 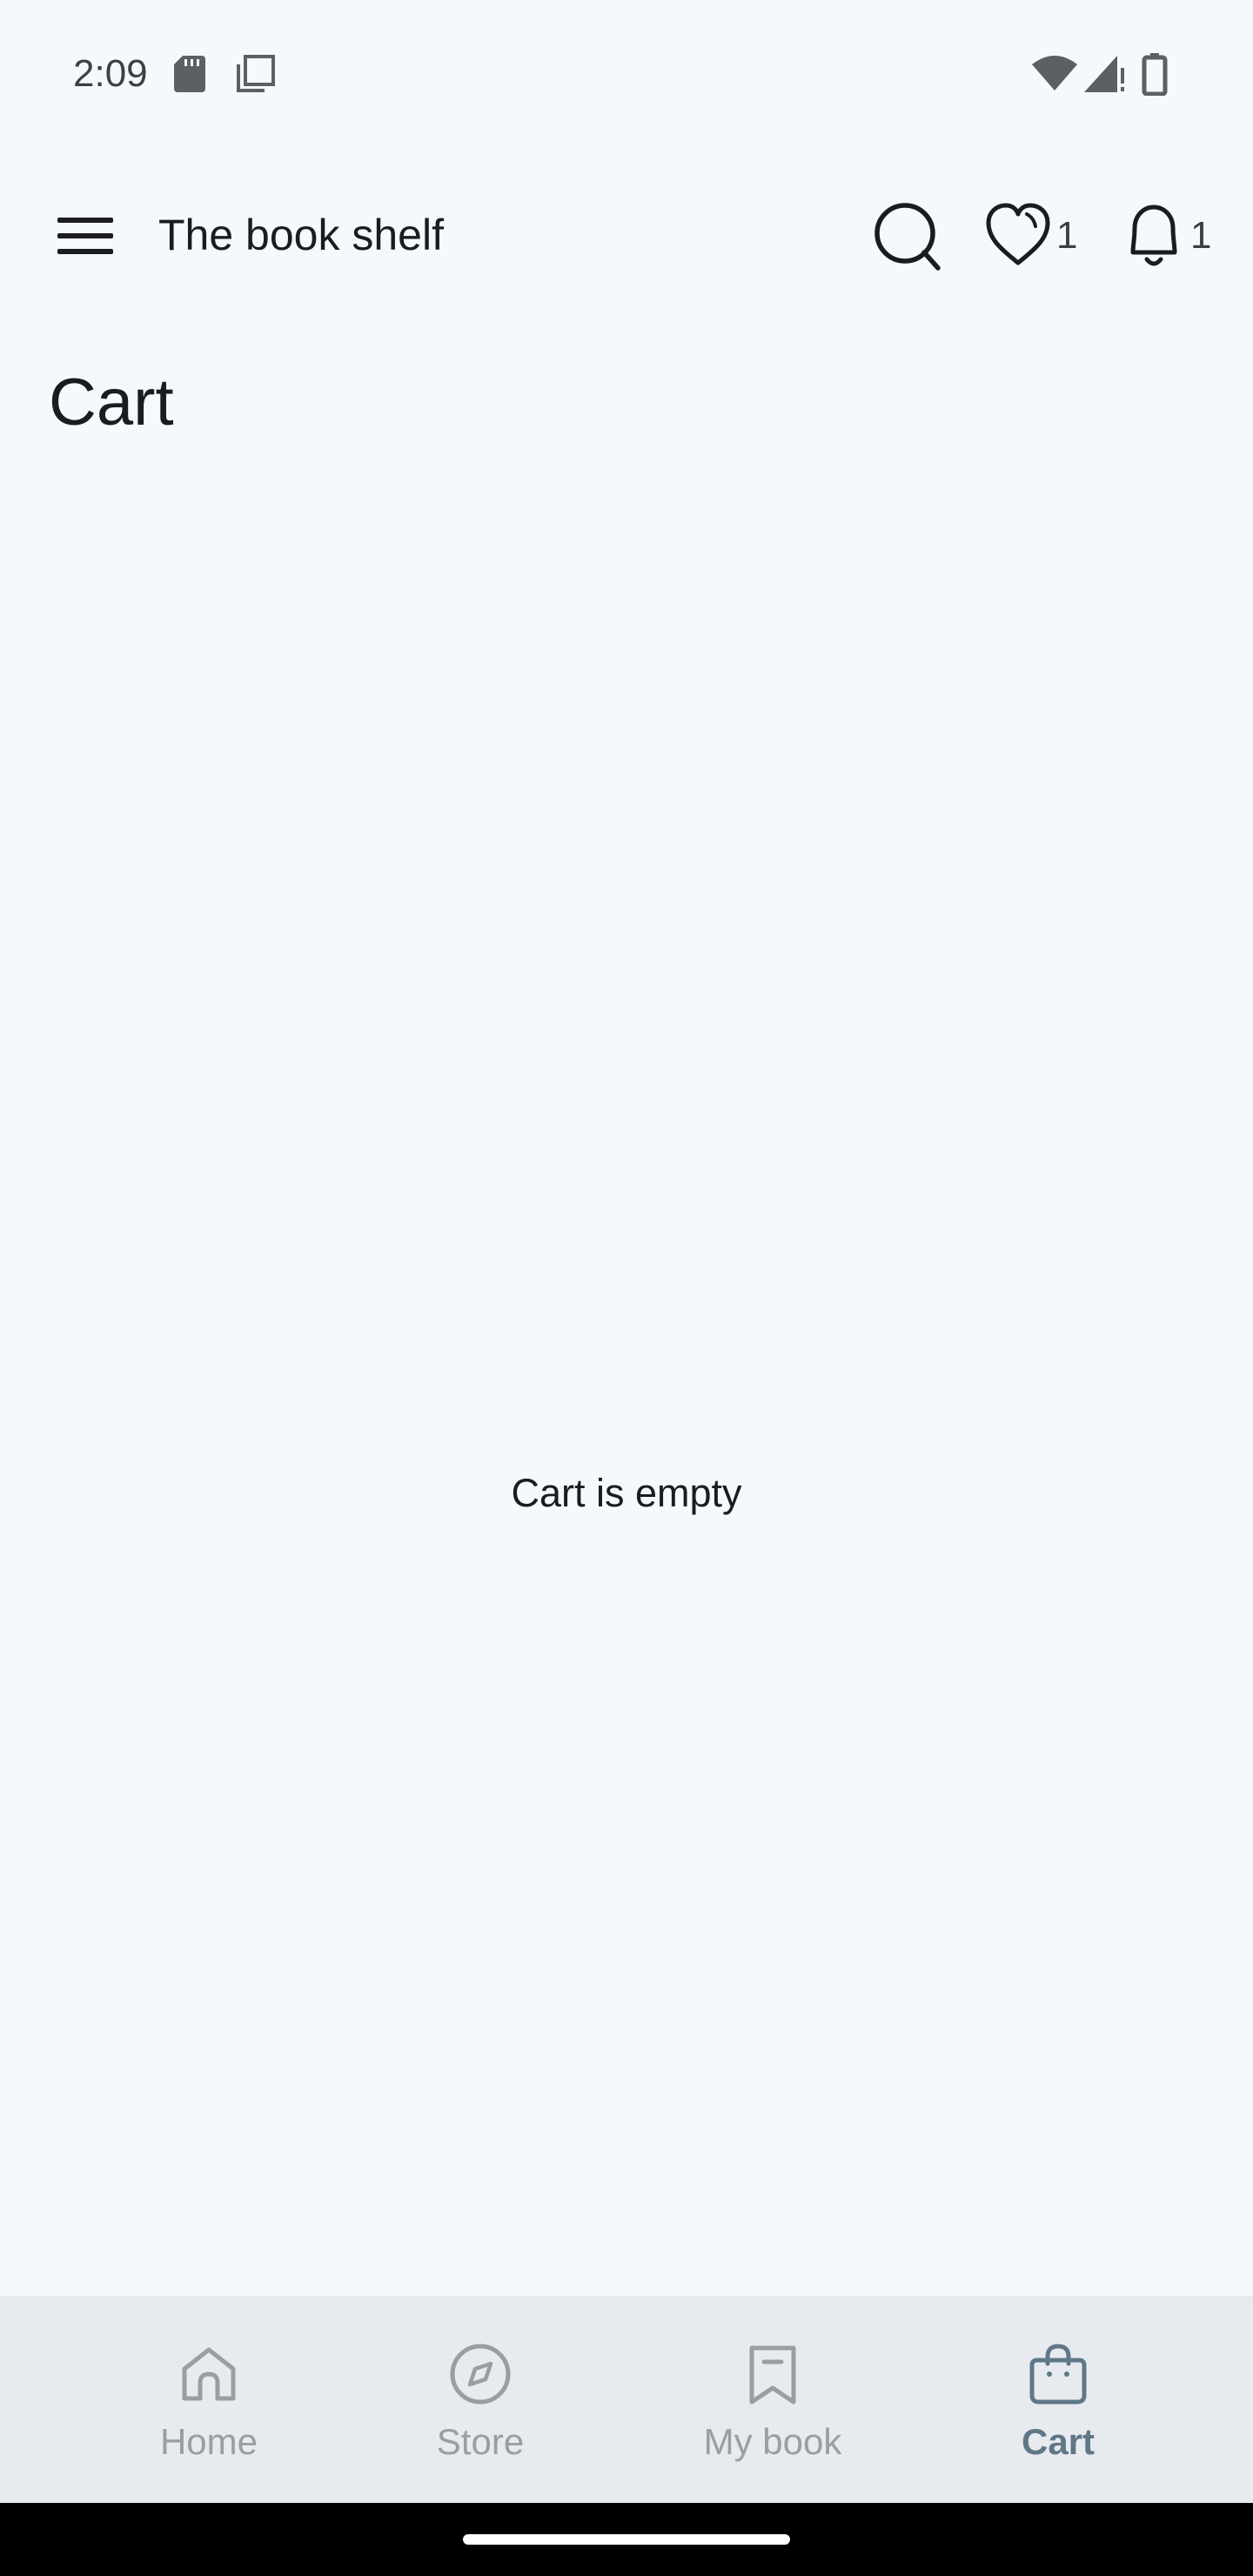 I want to click on wifi-icon, so click(x=1054, y=73).